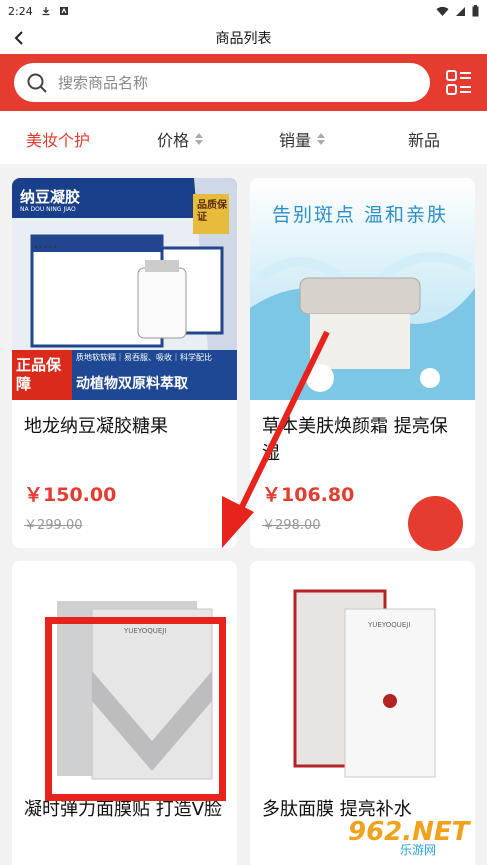 This screenshot has width=487, height=865. I want to click on filter-category-label: 美妆个护, so click(58, 140).